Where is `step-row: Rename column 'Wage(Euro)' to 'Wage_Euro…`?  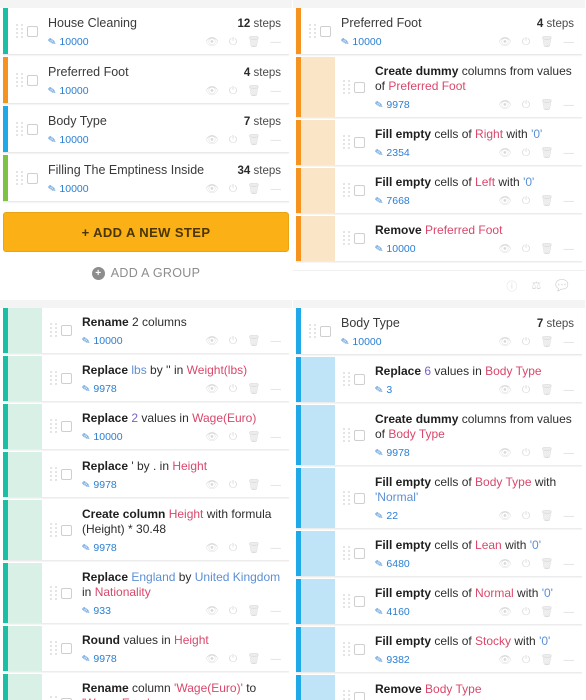
step-row: Rename column 'Wage(Euro)' to 'Wage_Euro… is located at coordinates (146, 687).